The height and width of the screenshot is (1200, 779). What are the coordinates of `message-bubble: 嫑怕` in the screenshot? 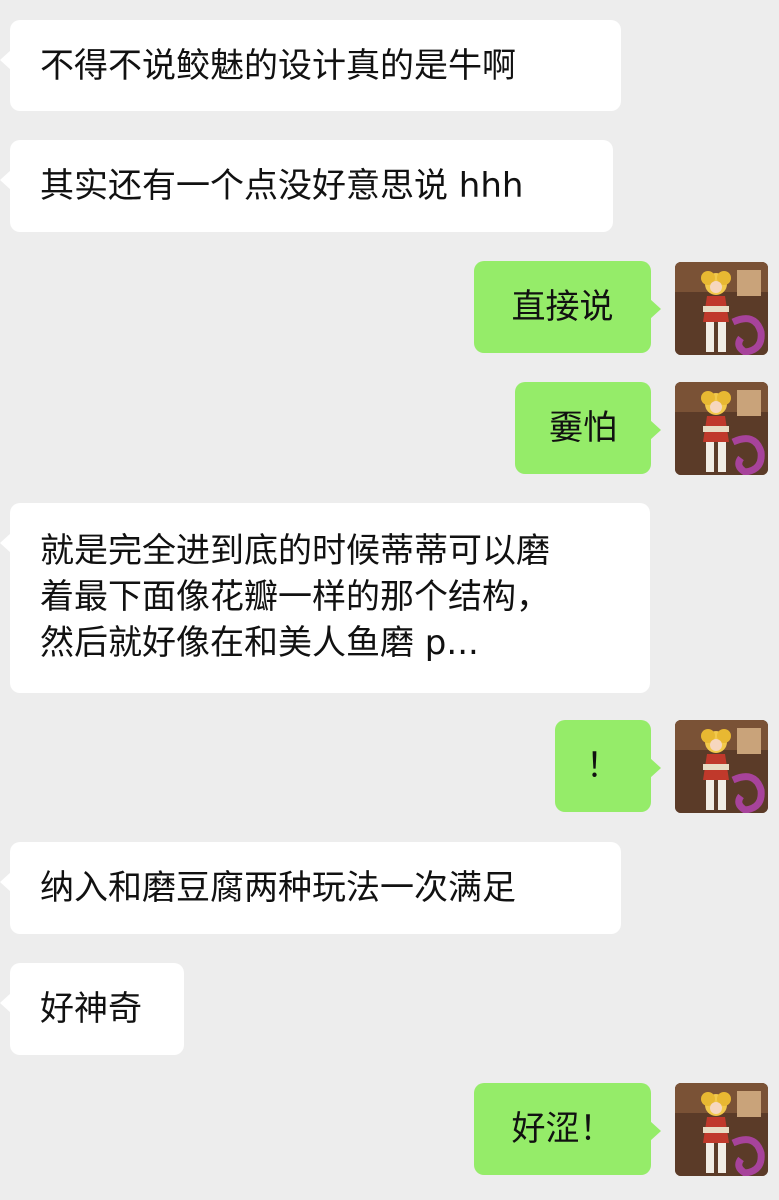 It's located at (588, 428).